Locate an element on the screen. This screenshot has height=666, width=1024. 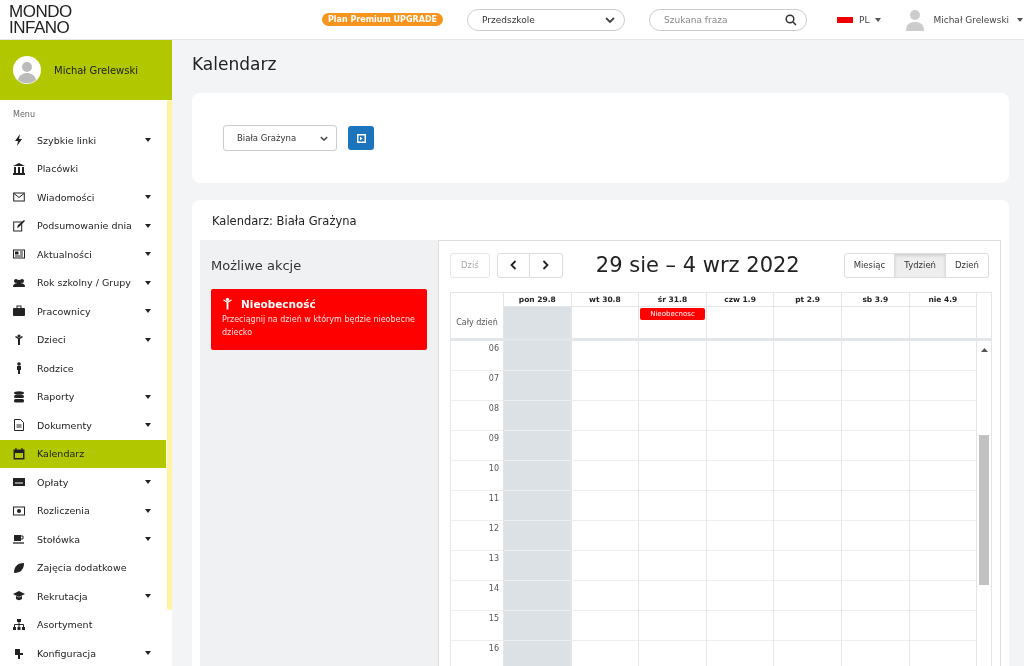
scroll-thumb is located at coordinates (984, 510).